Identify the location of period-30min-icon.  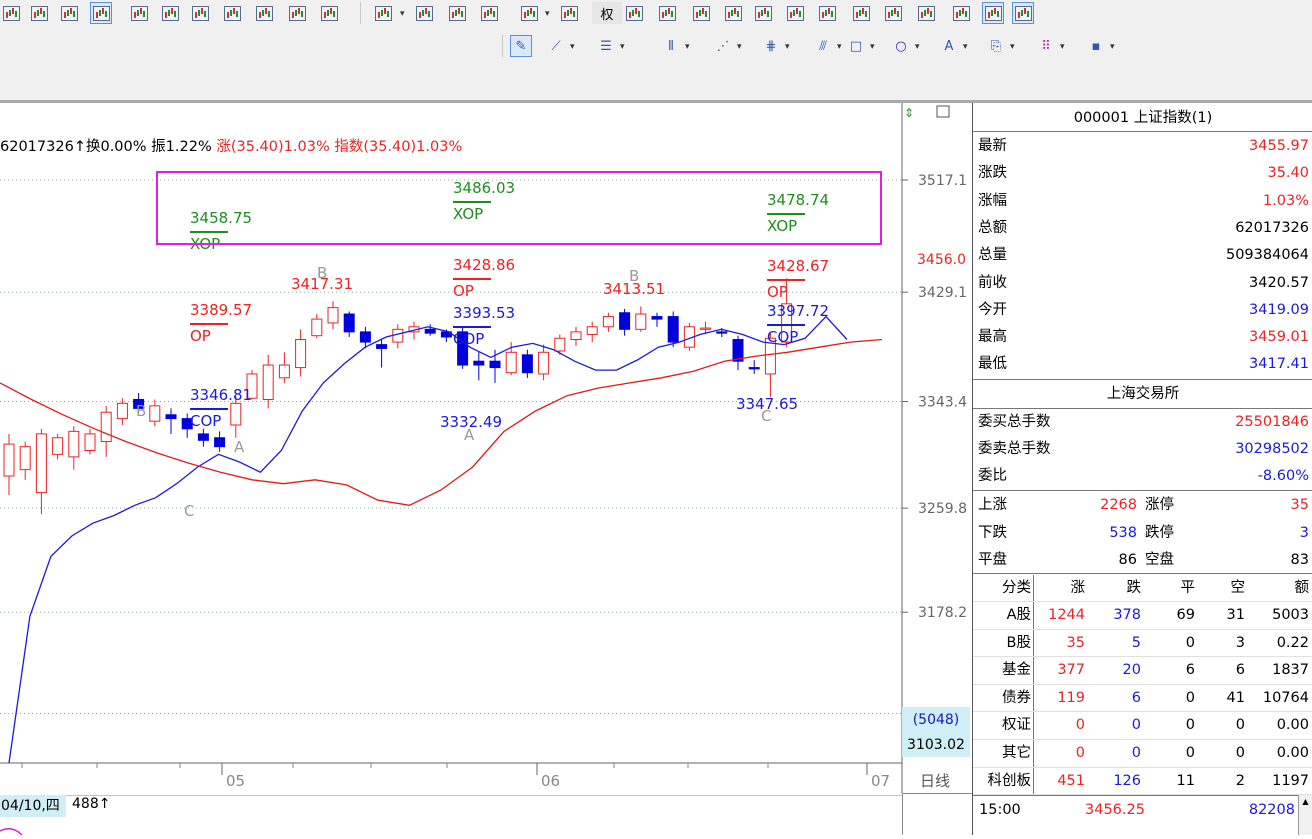
(101, 13).